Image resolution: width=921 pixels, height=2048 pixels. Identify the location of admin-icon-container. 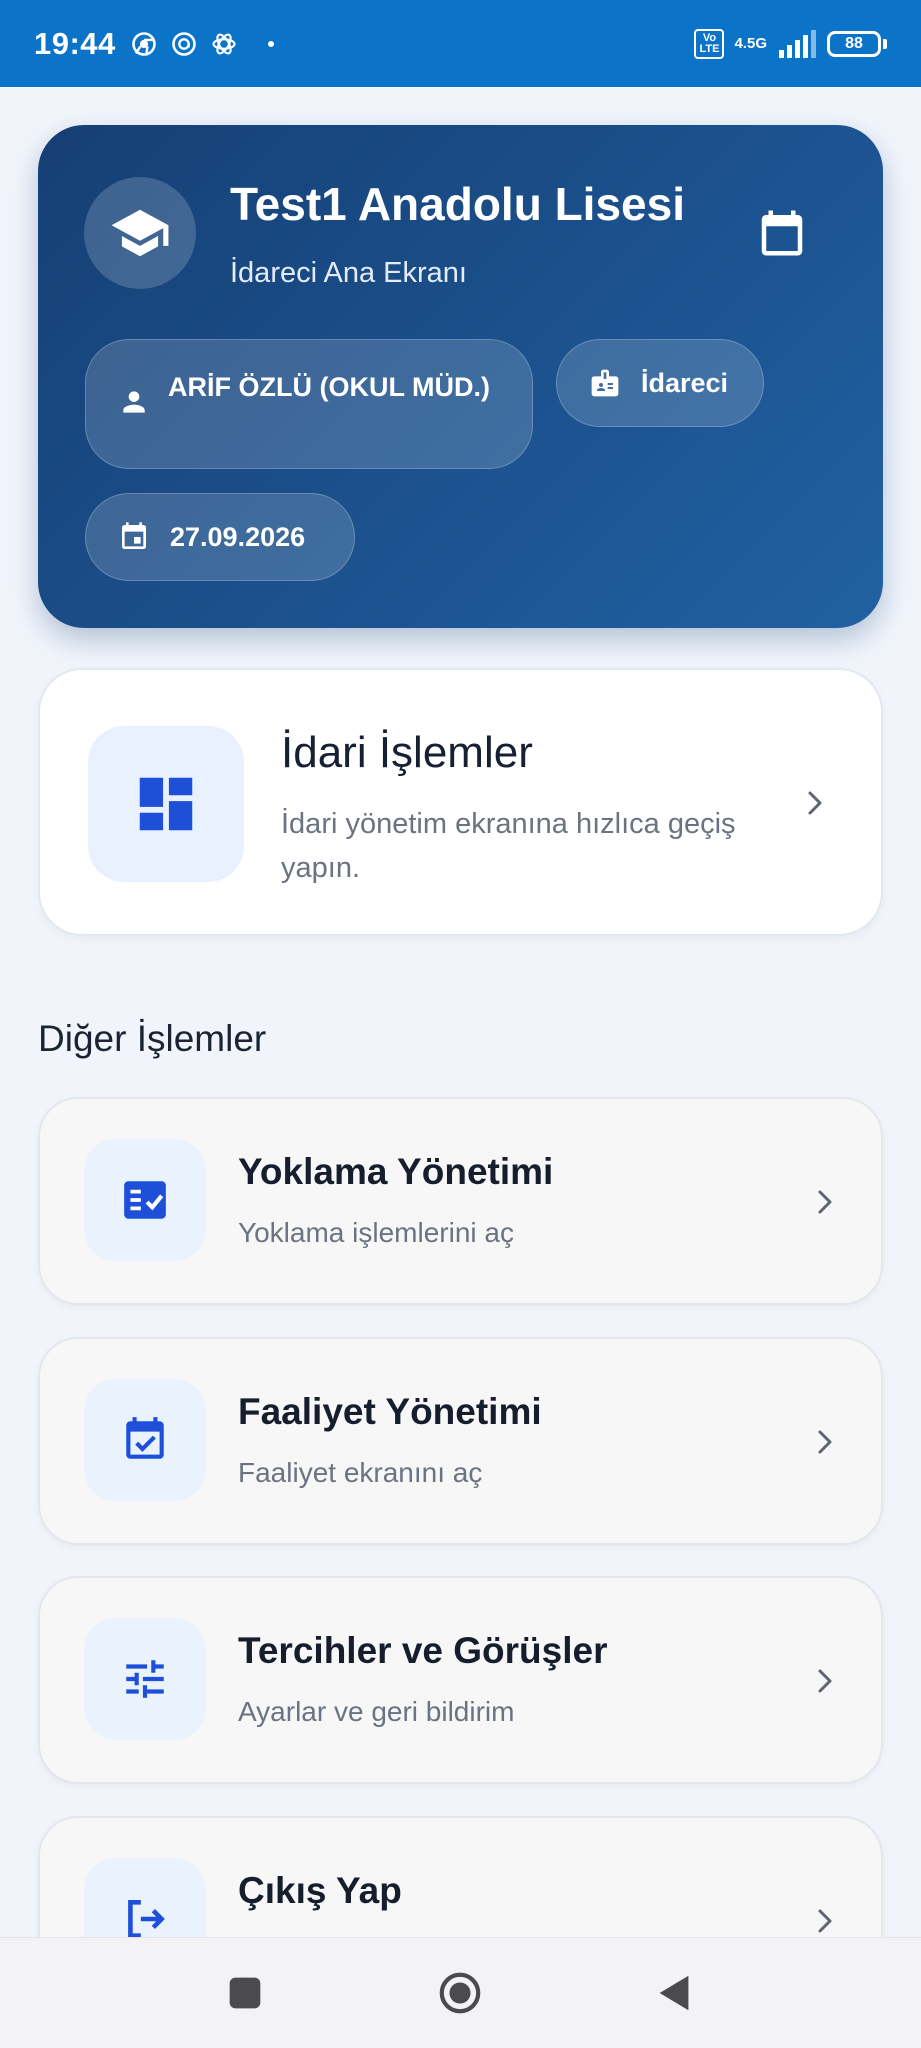
(166, 804).